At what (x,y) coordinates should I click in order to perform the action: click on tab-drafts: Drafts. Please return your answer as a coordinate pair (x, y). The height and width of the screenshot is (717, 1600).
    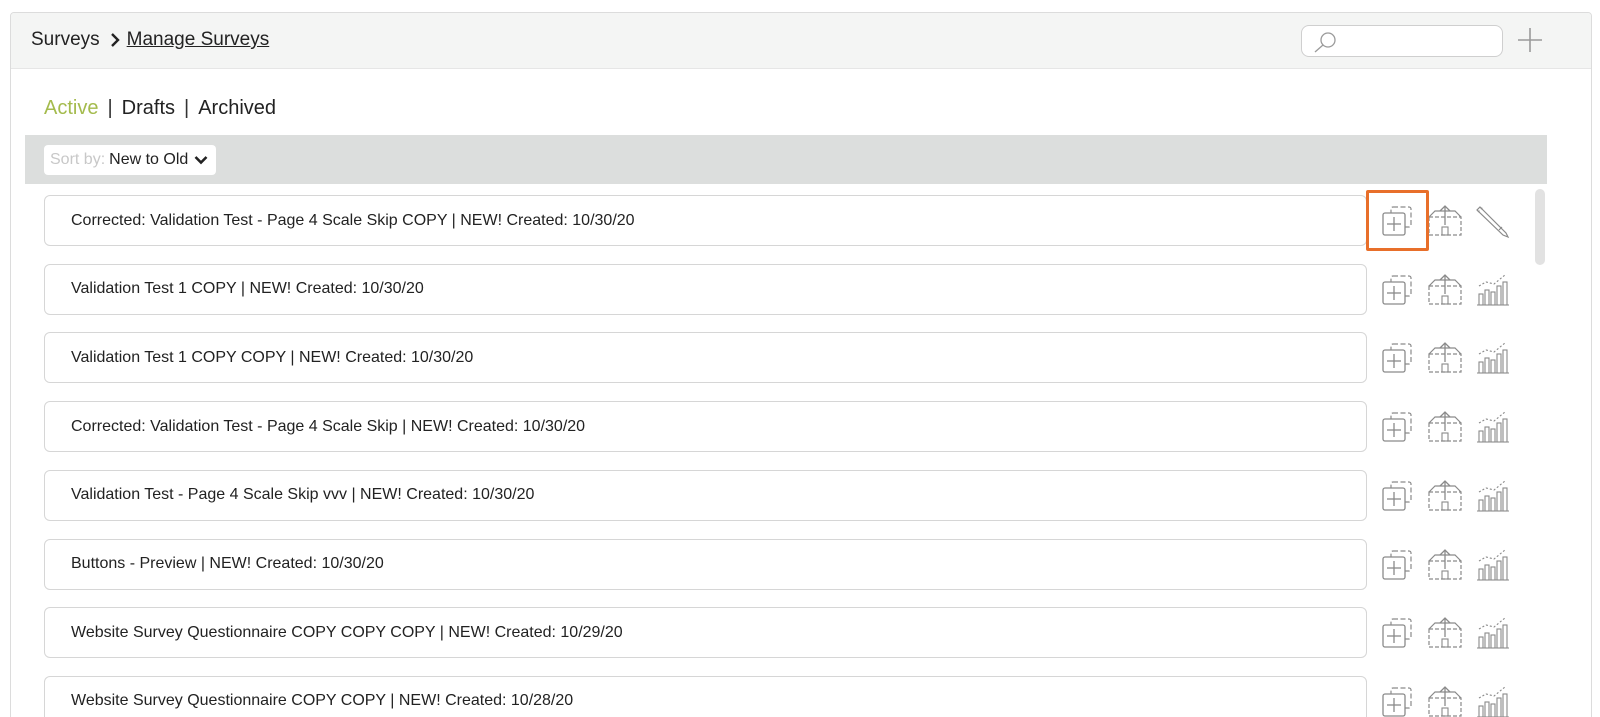
    Looking at the image, I should click on (148, 108).